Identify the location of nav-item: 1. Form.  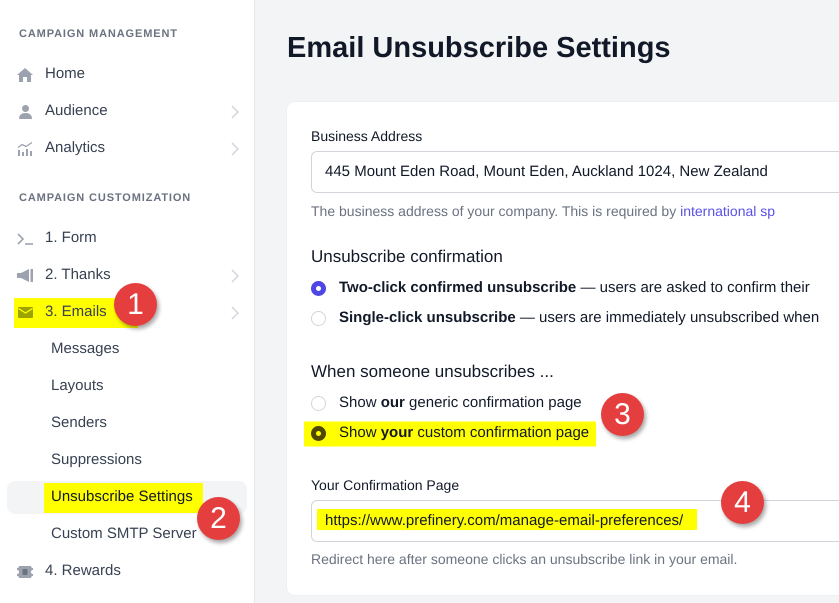
(127, 238).